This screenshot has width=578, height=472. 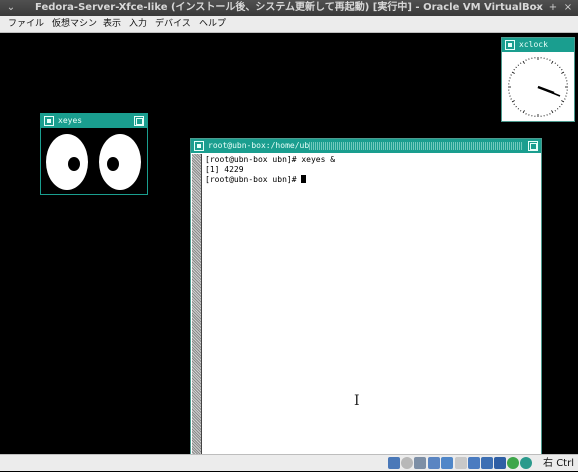 I want to click on display-icon, so click(x=474, y=463).